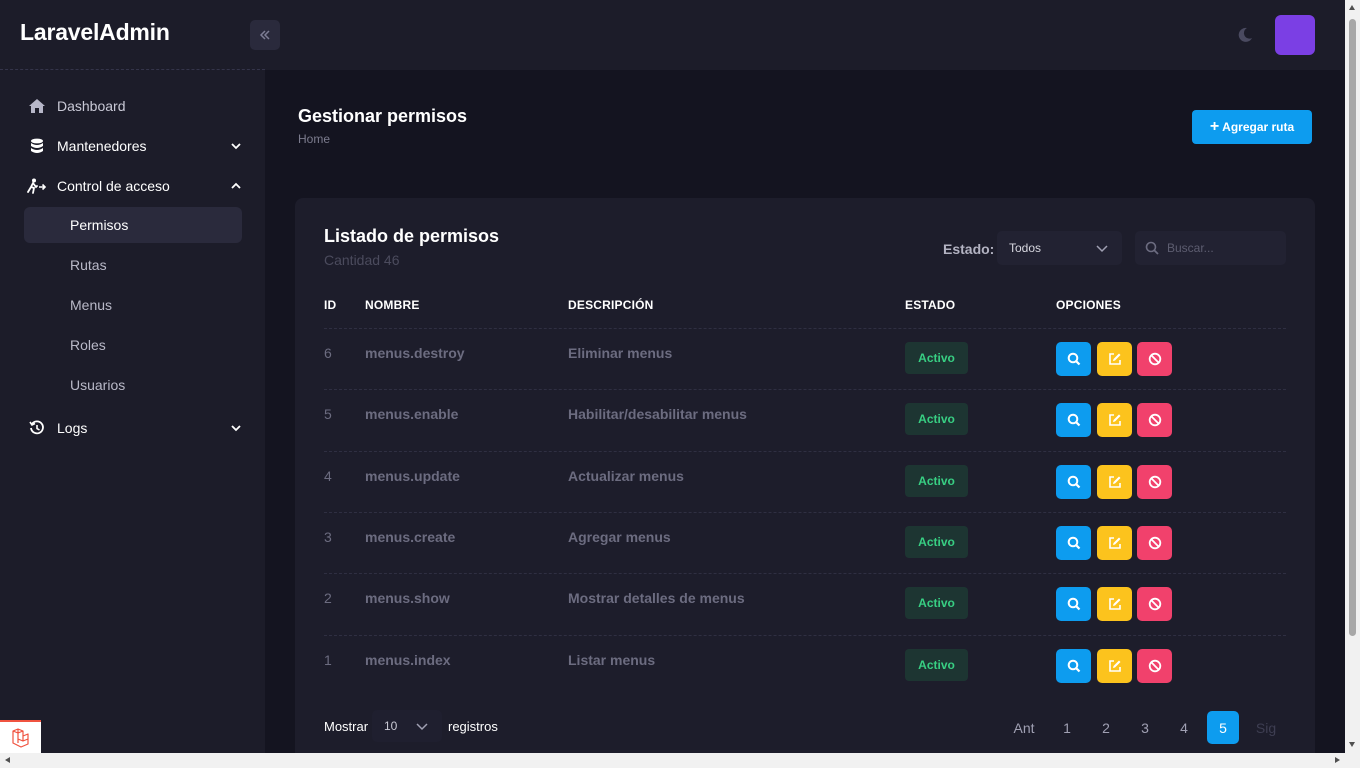  I want to click on add-route-label: Agregar ruta, so click(1258, 127).